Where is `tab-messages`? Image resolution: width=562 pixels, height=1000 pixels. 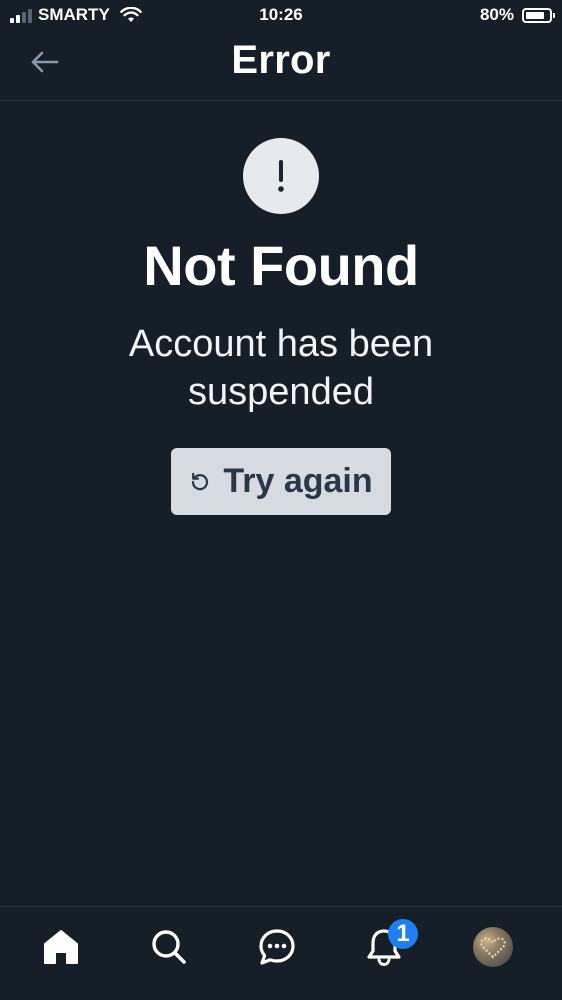 tab-messages is located at coordinates (277, 947).